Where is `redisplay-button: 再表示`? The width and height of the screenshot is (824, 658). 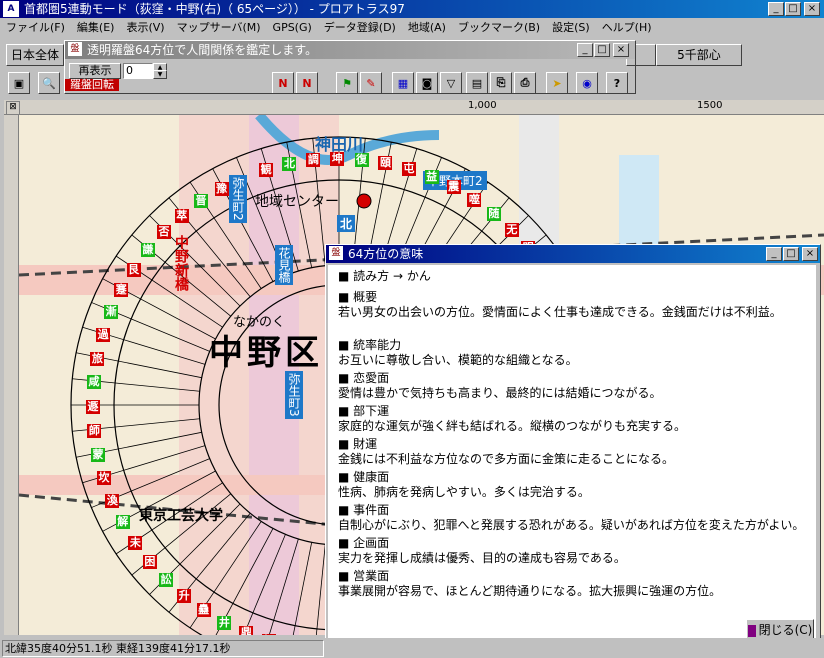
redisplay-button: 再表示 is located at coordinates (95, 71).